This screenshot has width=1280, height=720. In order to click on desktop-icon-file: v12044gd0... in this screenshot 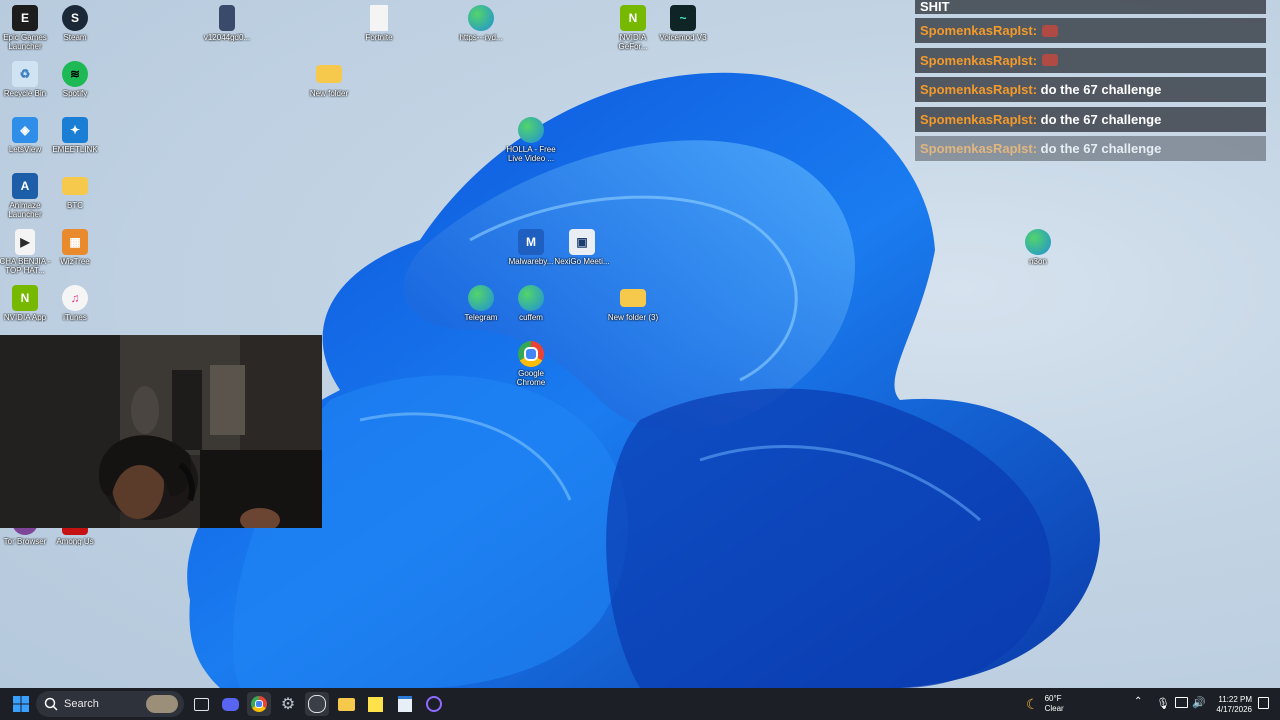, I will do `click(227, 23)`.